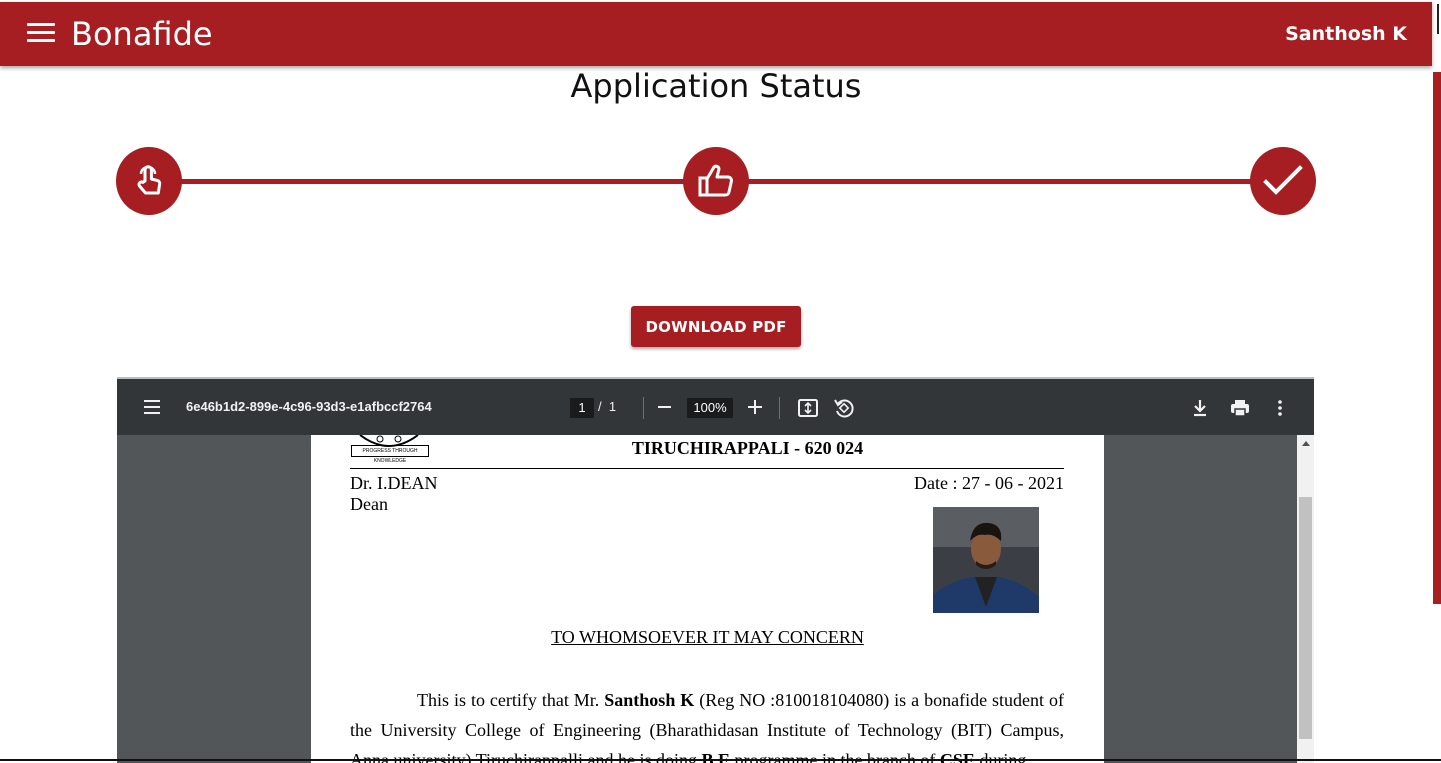 This screenshot has width=1441, height=763. Describe the element at coordinates (1305, 618) in the screenshot. I see `scroll-thumb` at that location.